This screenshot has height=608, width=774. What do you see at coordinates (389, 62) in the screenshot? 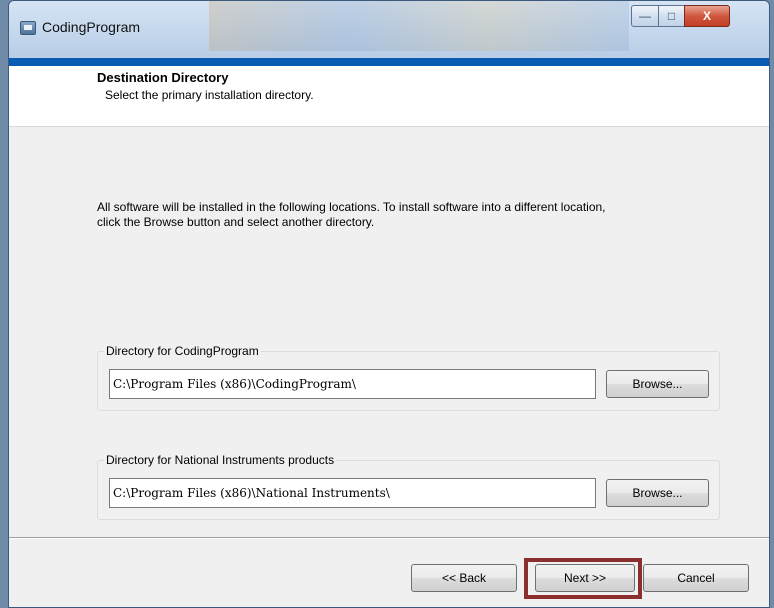
I see `accent-bar` at bounding box center [389, 62].